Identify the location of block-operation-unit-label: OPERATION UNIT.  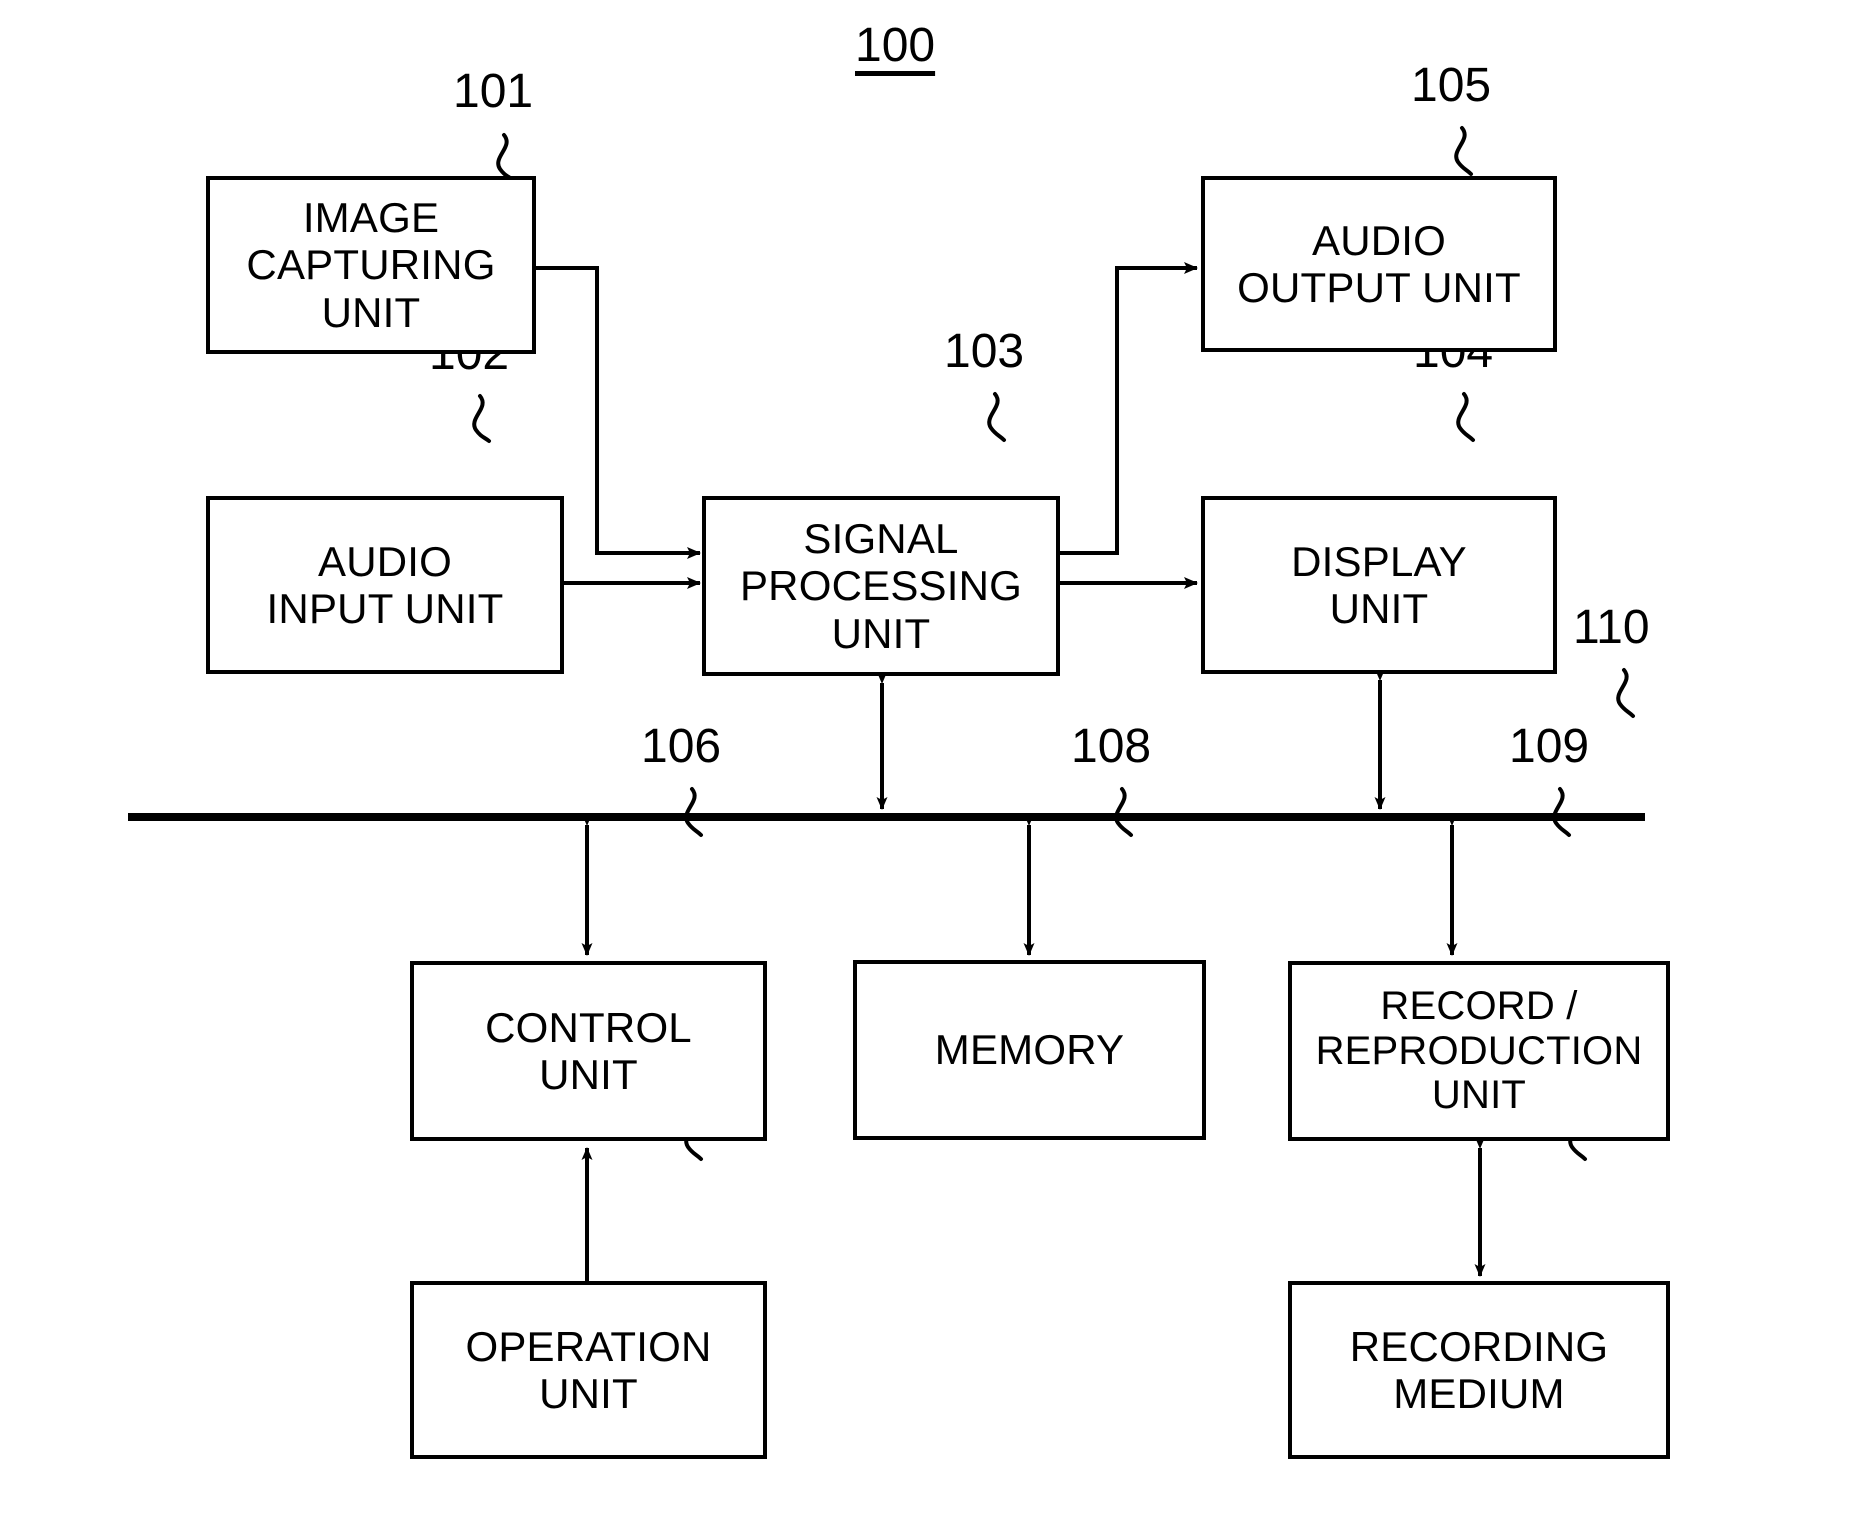
(588, 1369).